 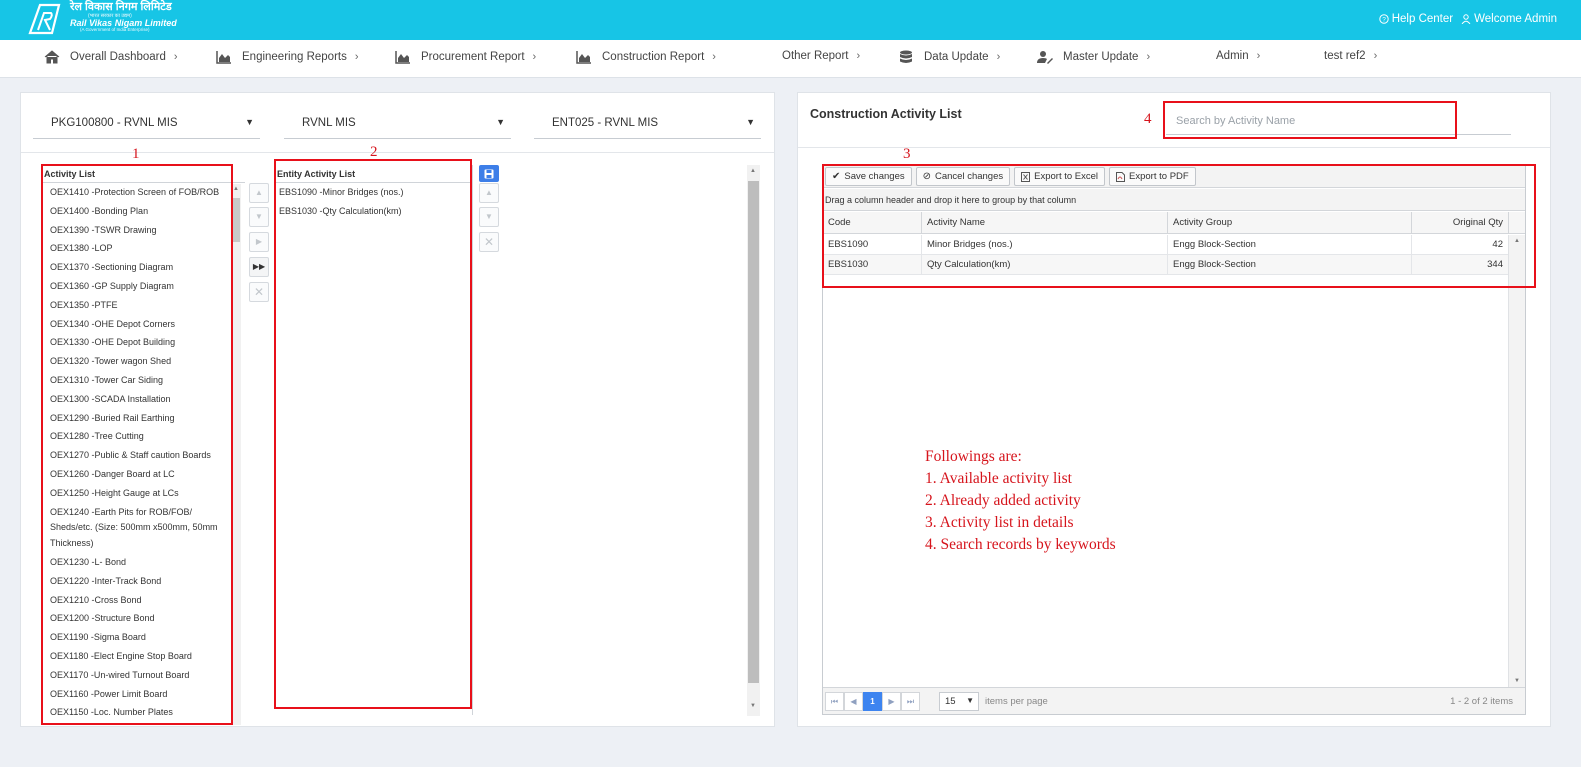 I want to click on annotation-line: 2. Already added activity, so click(x=1003, y=500).